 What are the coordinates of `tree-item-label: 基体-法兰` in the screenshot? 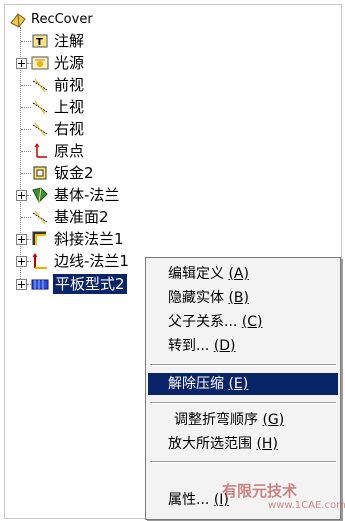 It's located at (87, 195).